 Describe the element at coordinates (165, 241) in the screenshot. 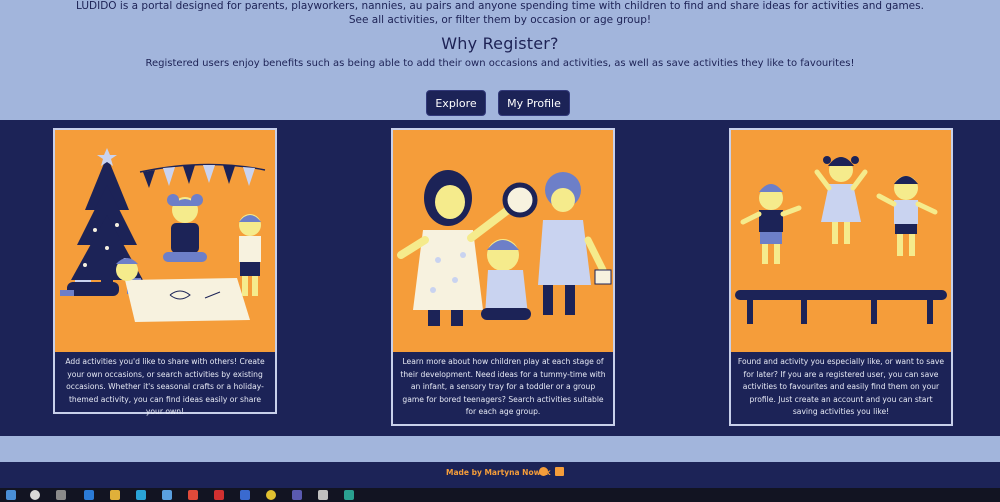

I see `occasions-illustration` at that location.